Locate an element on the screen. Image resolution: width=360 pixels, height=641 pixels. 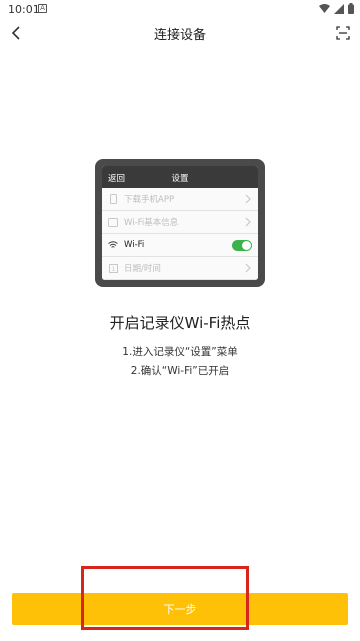
wifi-signal-icon is located at coordinates (324, 8).